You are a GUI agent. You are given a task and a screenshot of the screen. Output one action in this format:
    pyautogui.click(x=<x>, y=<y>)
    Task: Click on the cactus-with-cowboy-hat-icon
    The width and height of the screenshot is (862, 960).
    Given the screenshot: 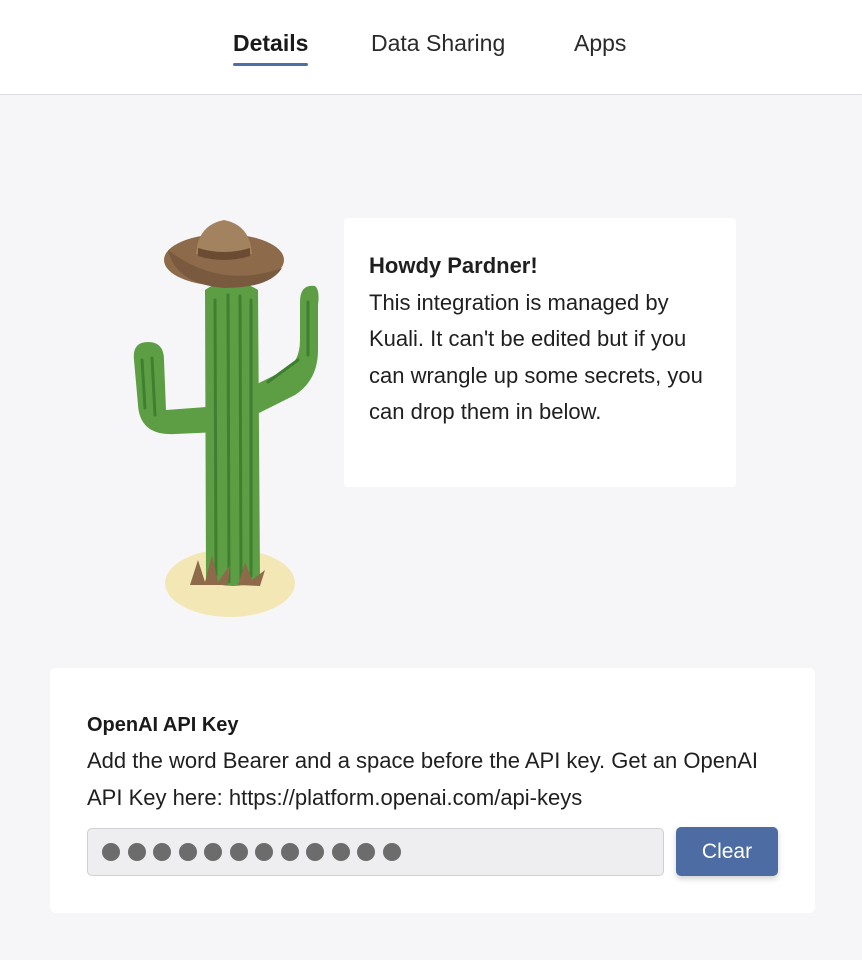 What is the action you would take?
    pyautogui.click(x=225, y=417)
    